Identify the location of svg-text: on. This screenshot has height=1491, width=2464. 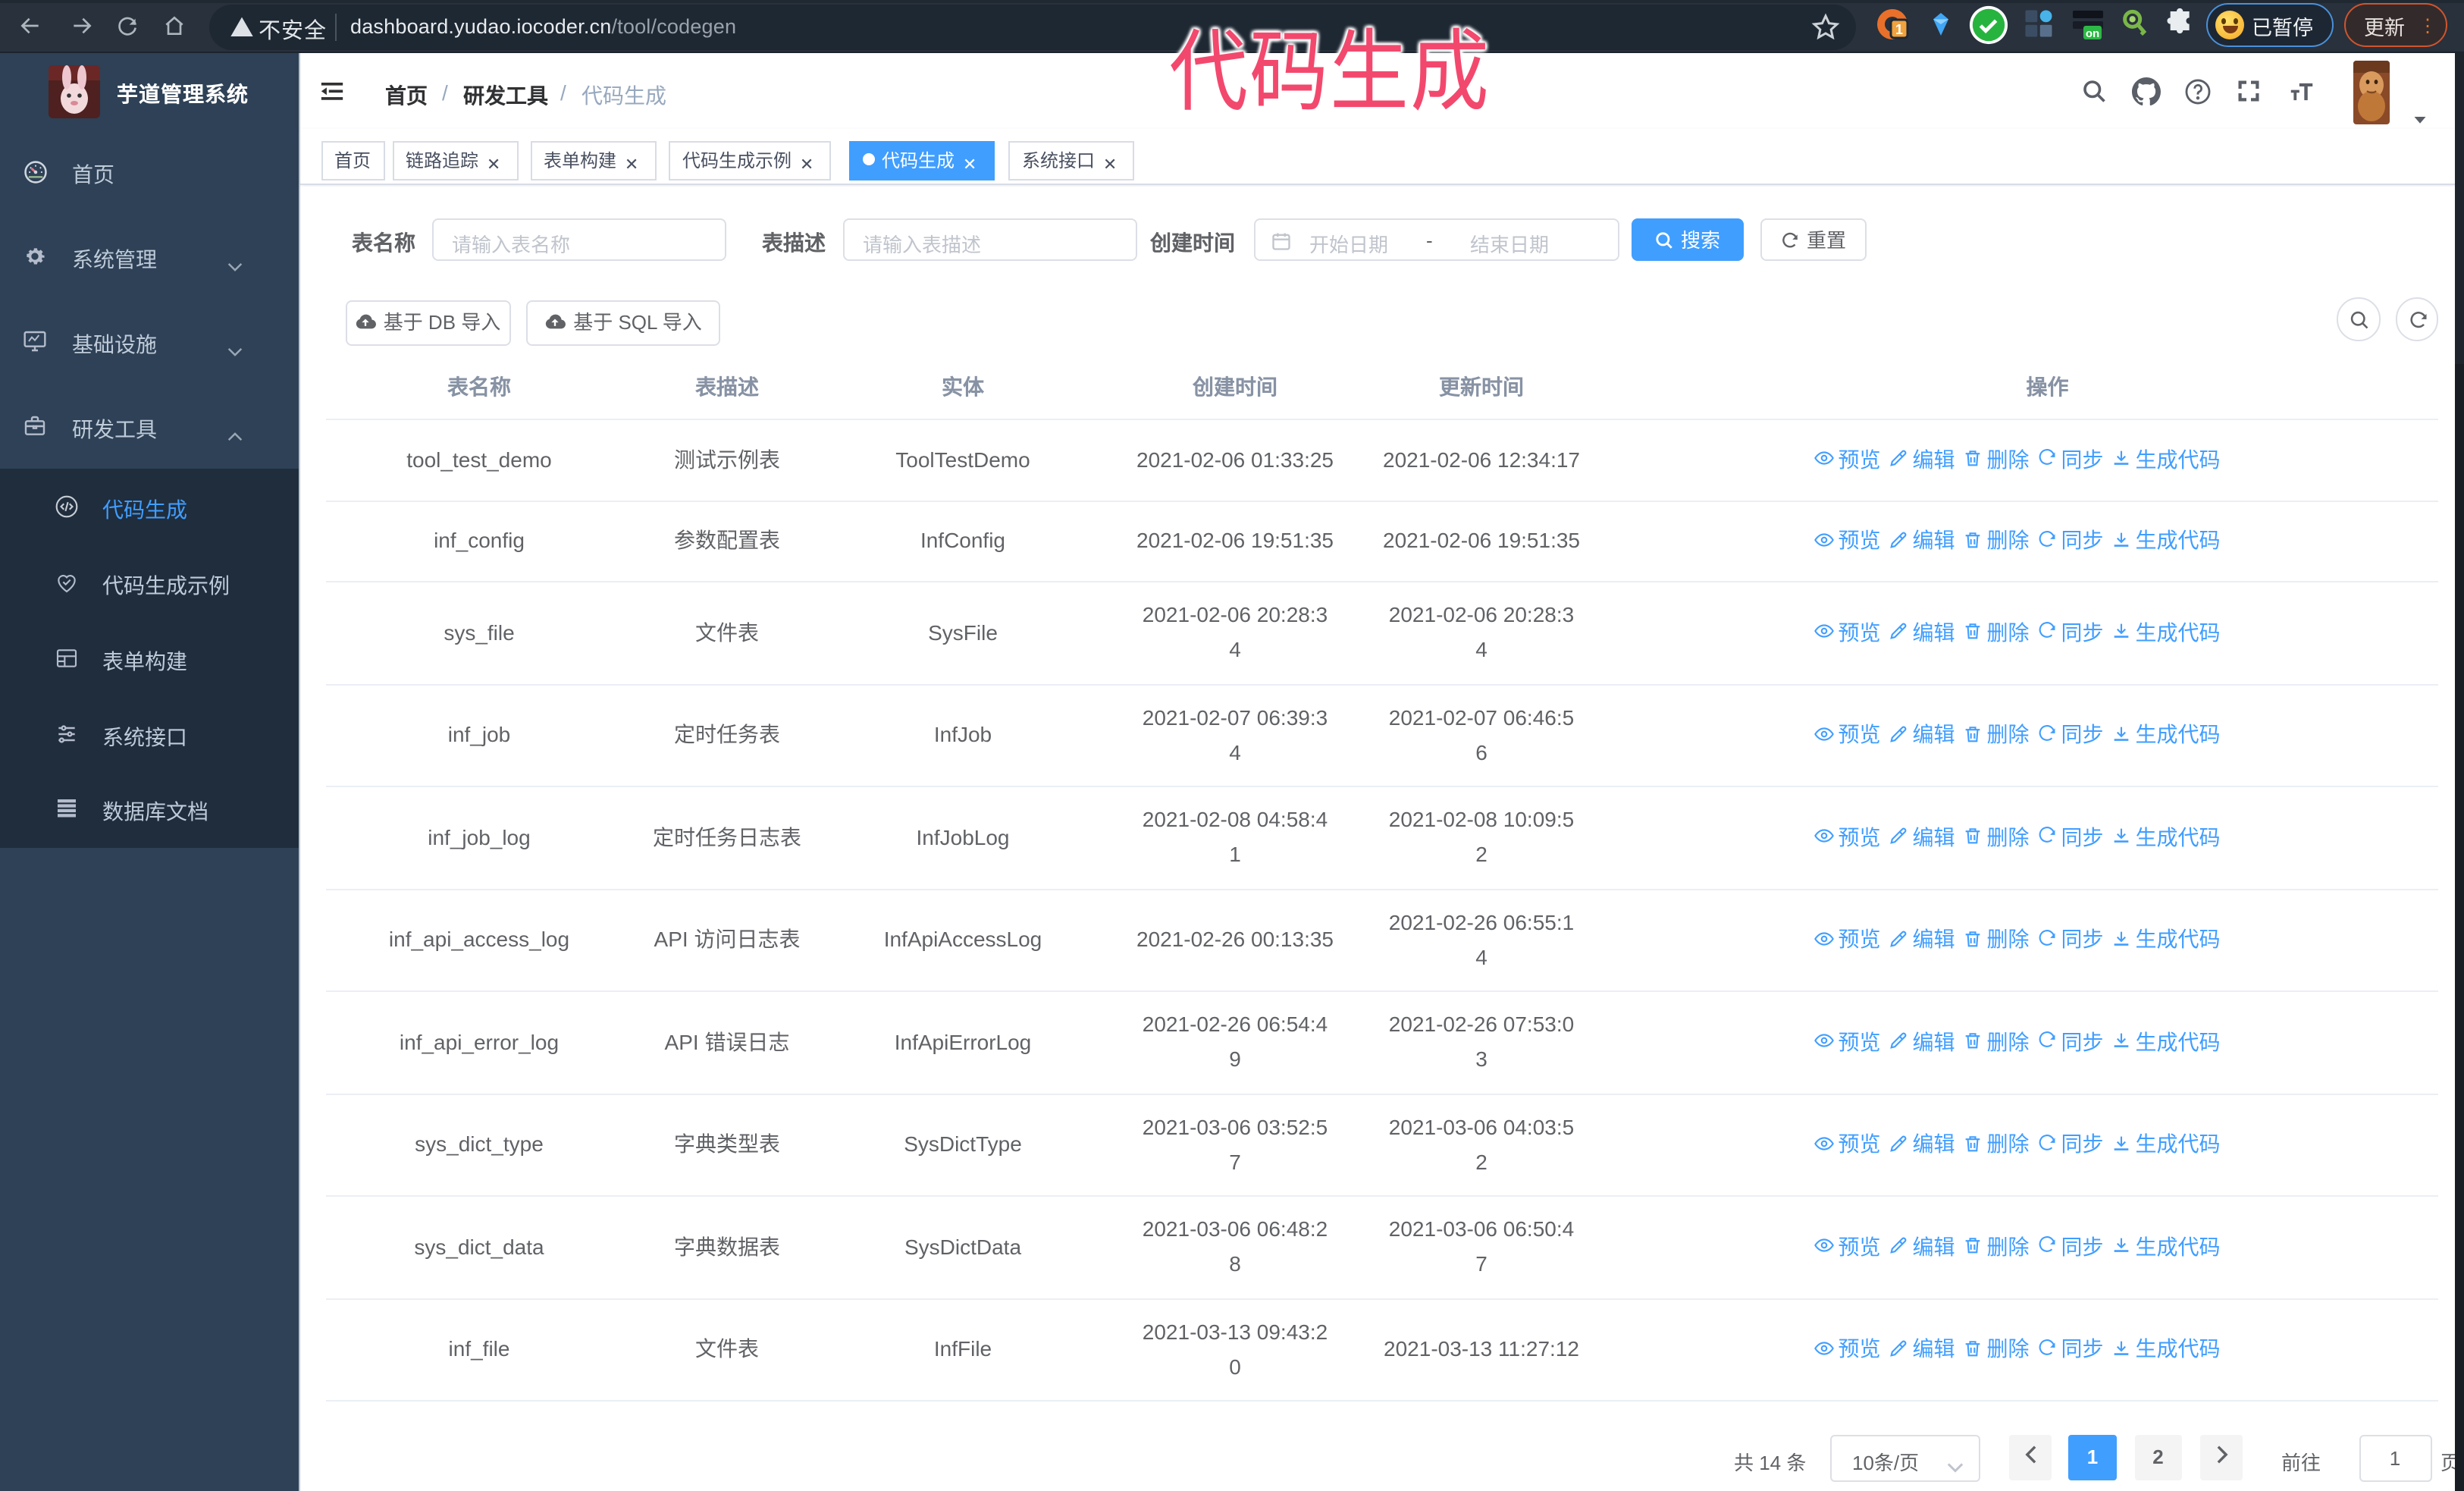
(2093, 33).